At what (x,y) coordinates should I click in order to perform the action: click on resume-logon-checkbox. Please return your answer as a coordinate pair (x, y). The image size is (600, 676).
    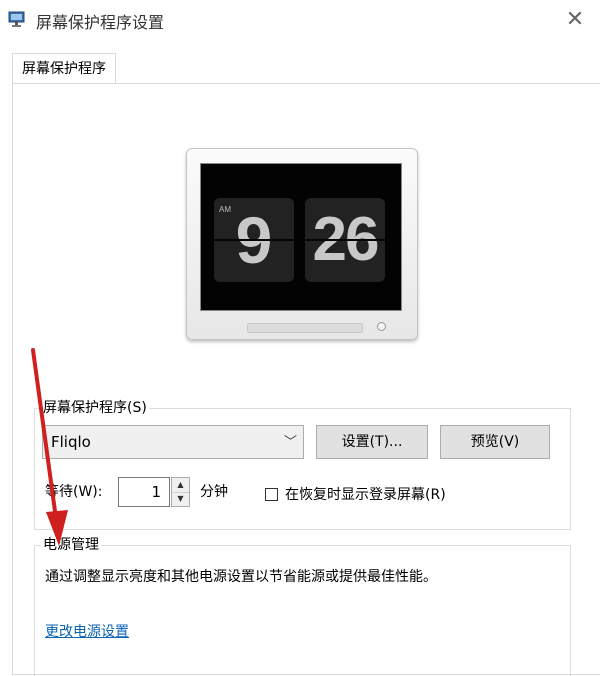
    Looking at the image, I should click on (271, 494).